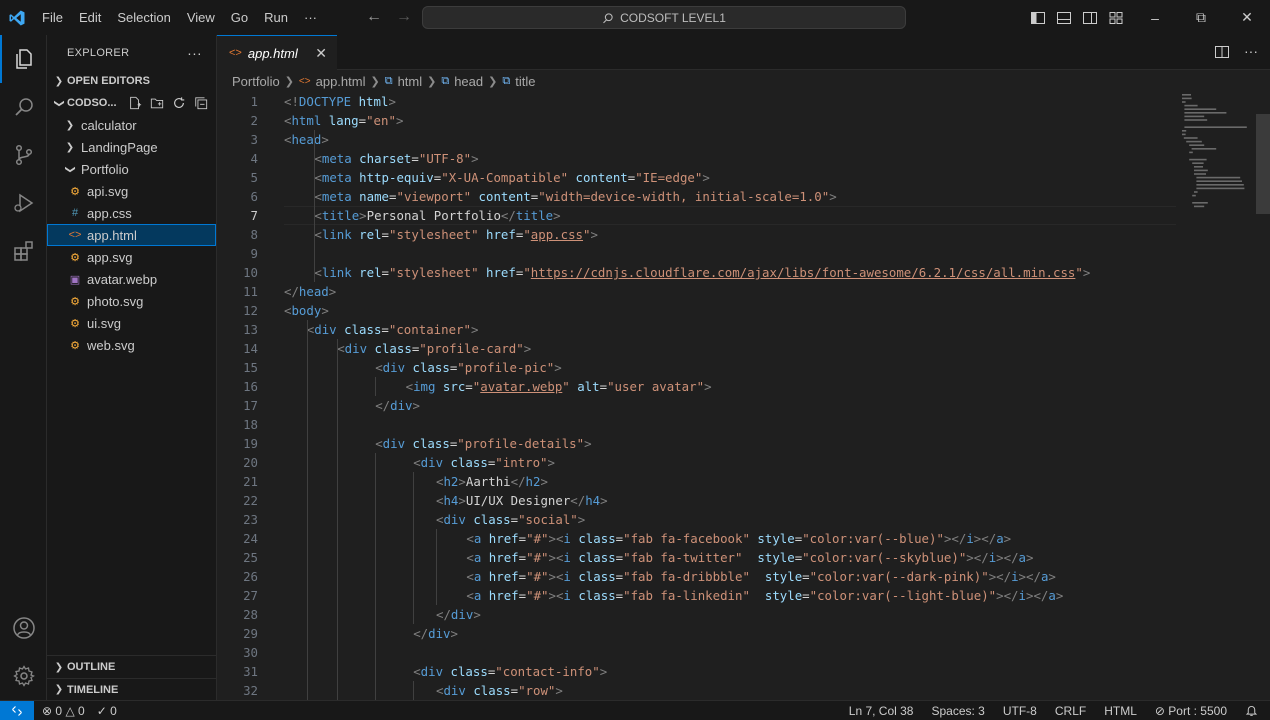 This screenshot has height=720, width=1270. What do you see at coordinates (131, 257) in the screenshot?
I see `tree-file: ⚙ app.svg` at bounding box center [131, 257].